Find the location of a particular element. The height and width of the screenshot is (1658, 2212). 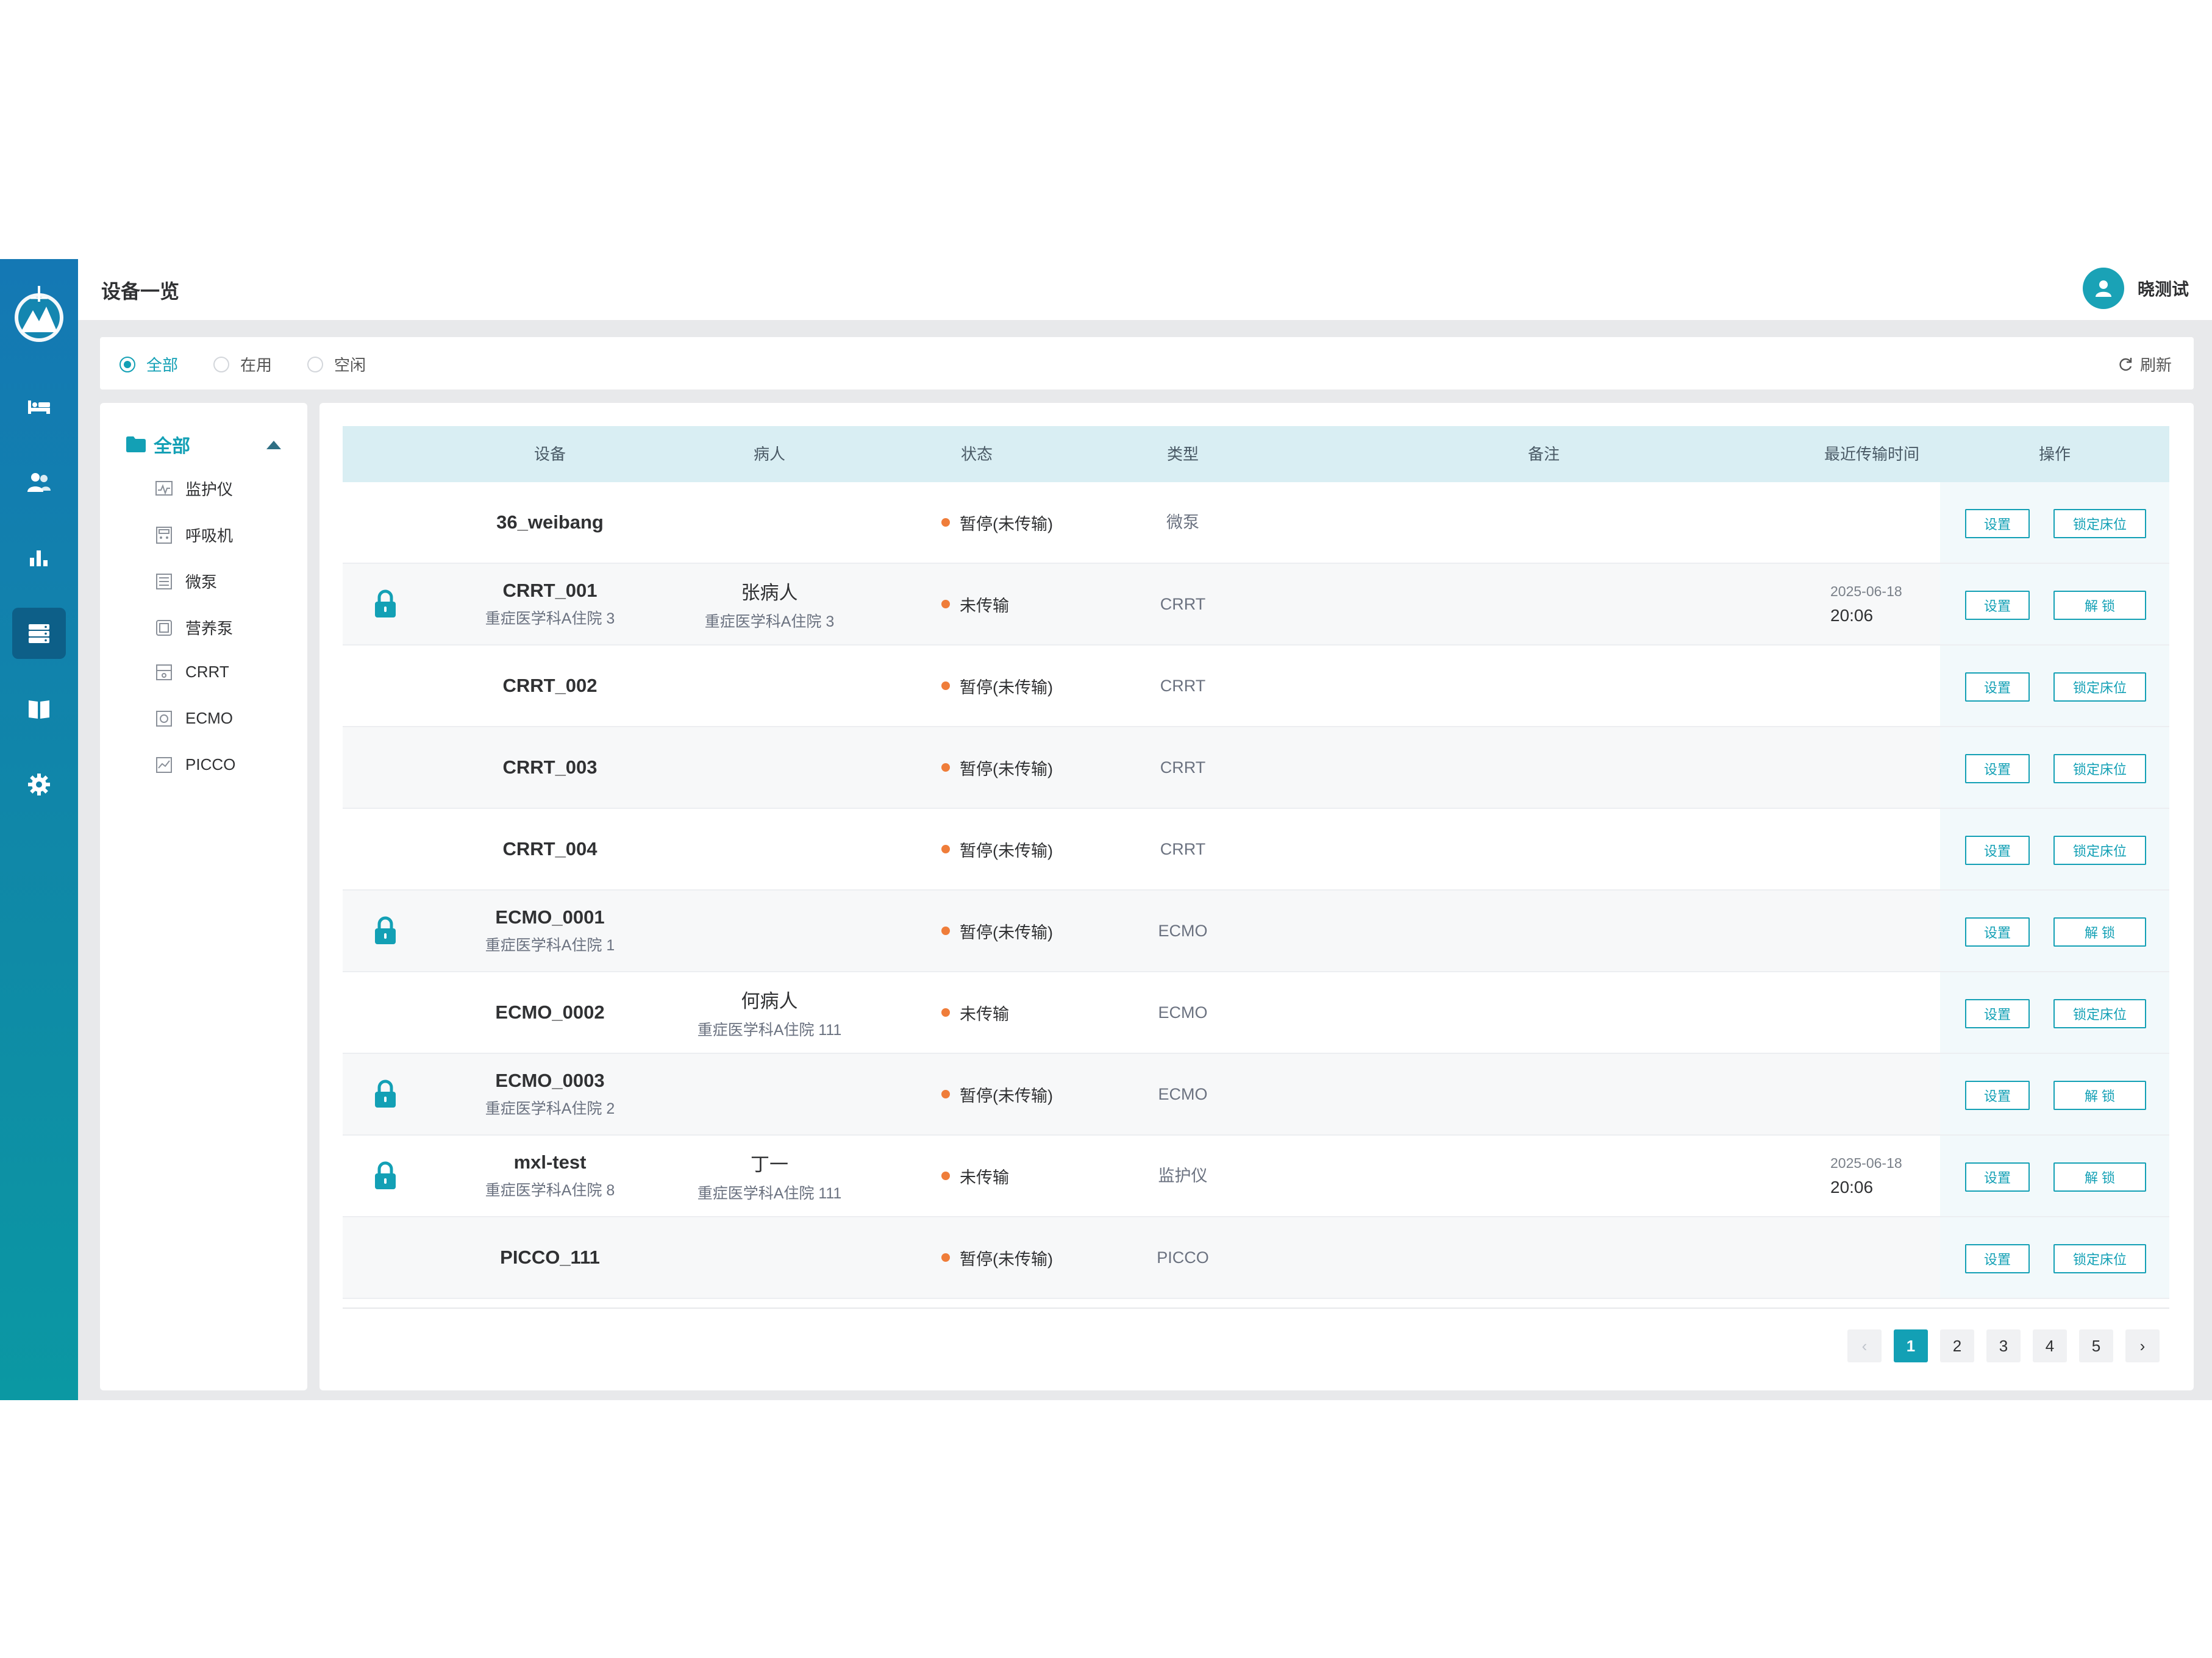

crrt-icon is located at coordinates (164, 672).